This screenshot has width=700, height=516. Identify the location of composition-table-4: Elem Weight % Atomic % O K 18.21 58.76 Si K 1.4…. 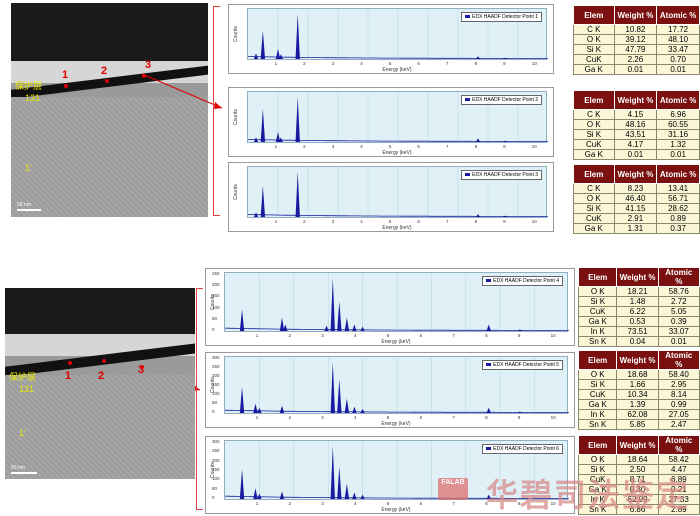
(638, 307).